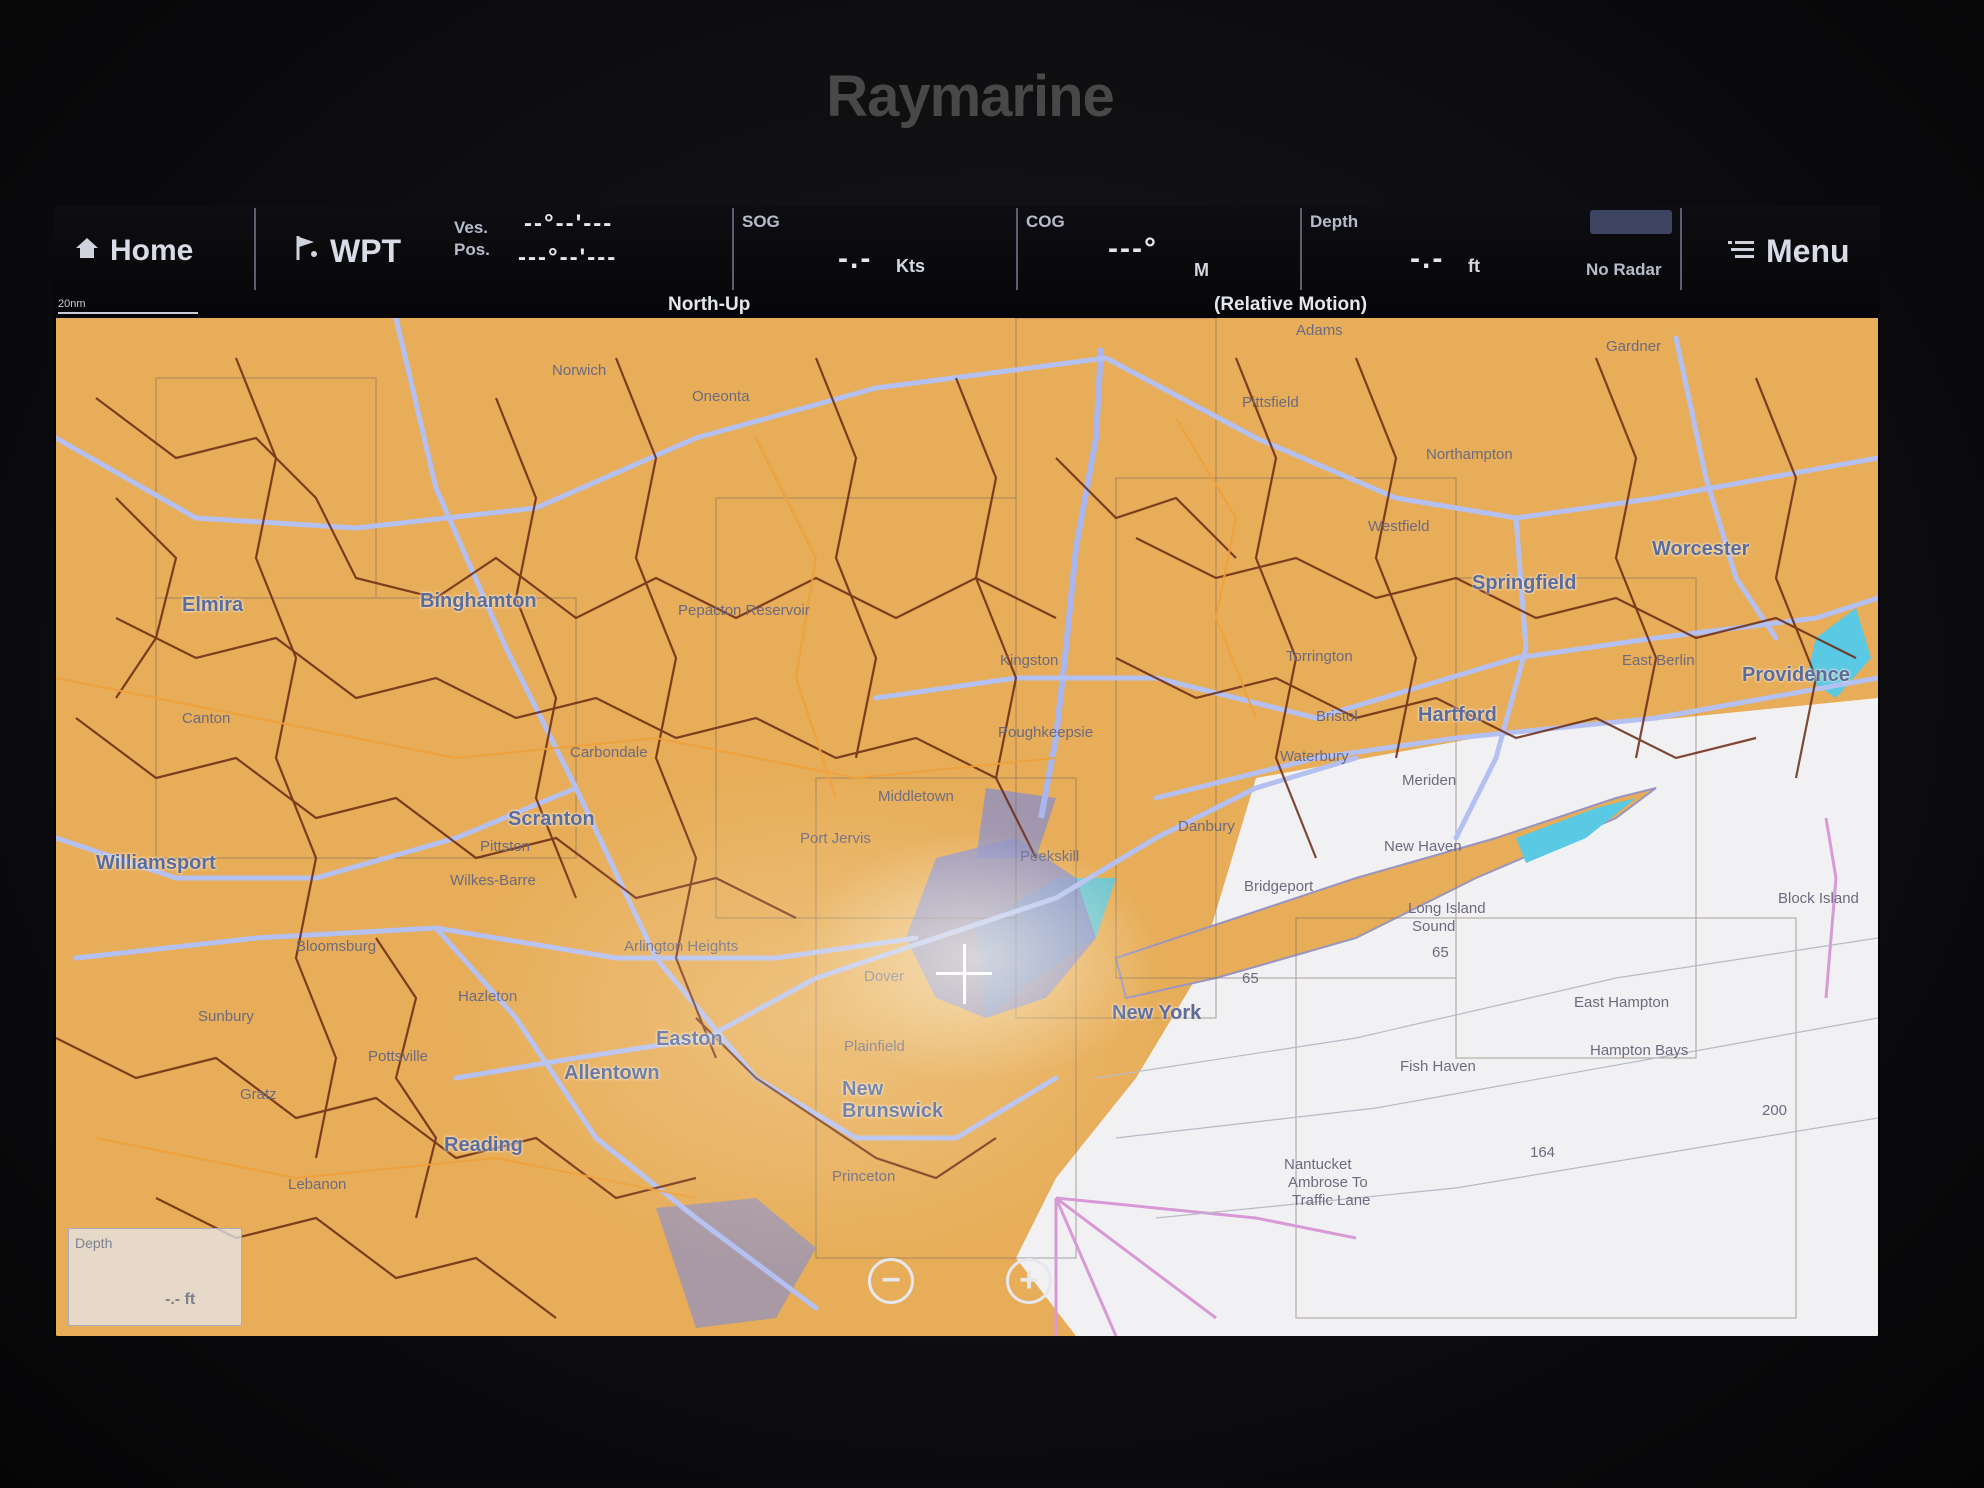 Image resolution: width=1984 pixels, height=1488 pixels. I want to click on sog-panel: SOG -.- Kts, so click(873, 262).